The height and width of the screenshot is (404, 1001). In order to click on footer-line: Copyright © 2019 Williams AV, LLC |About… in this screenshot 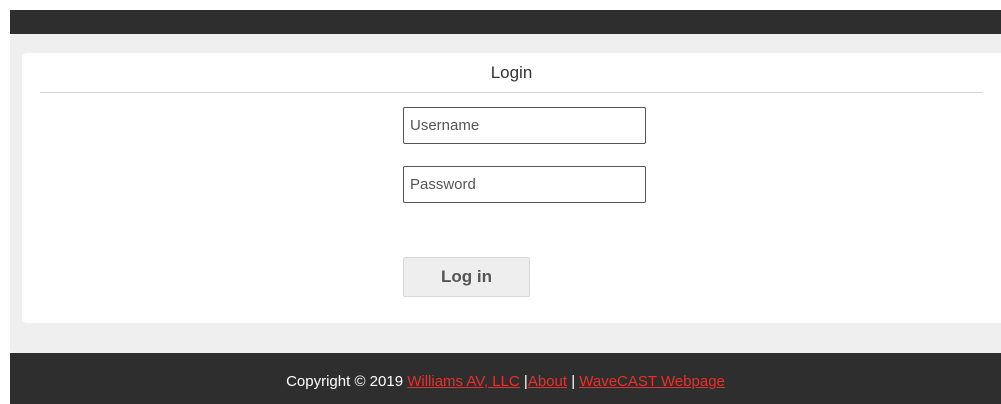, I will do `click(505, 381)`.